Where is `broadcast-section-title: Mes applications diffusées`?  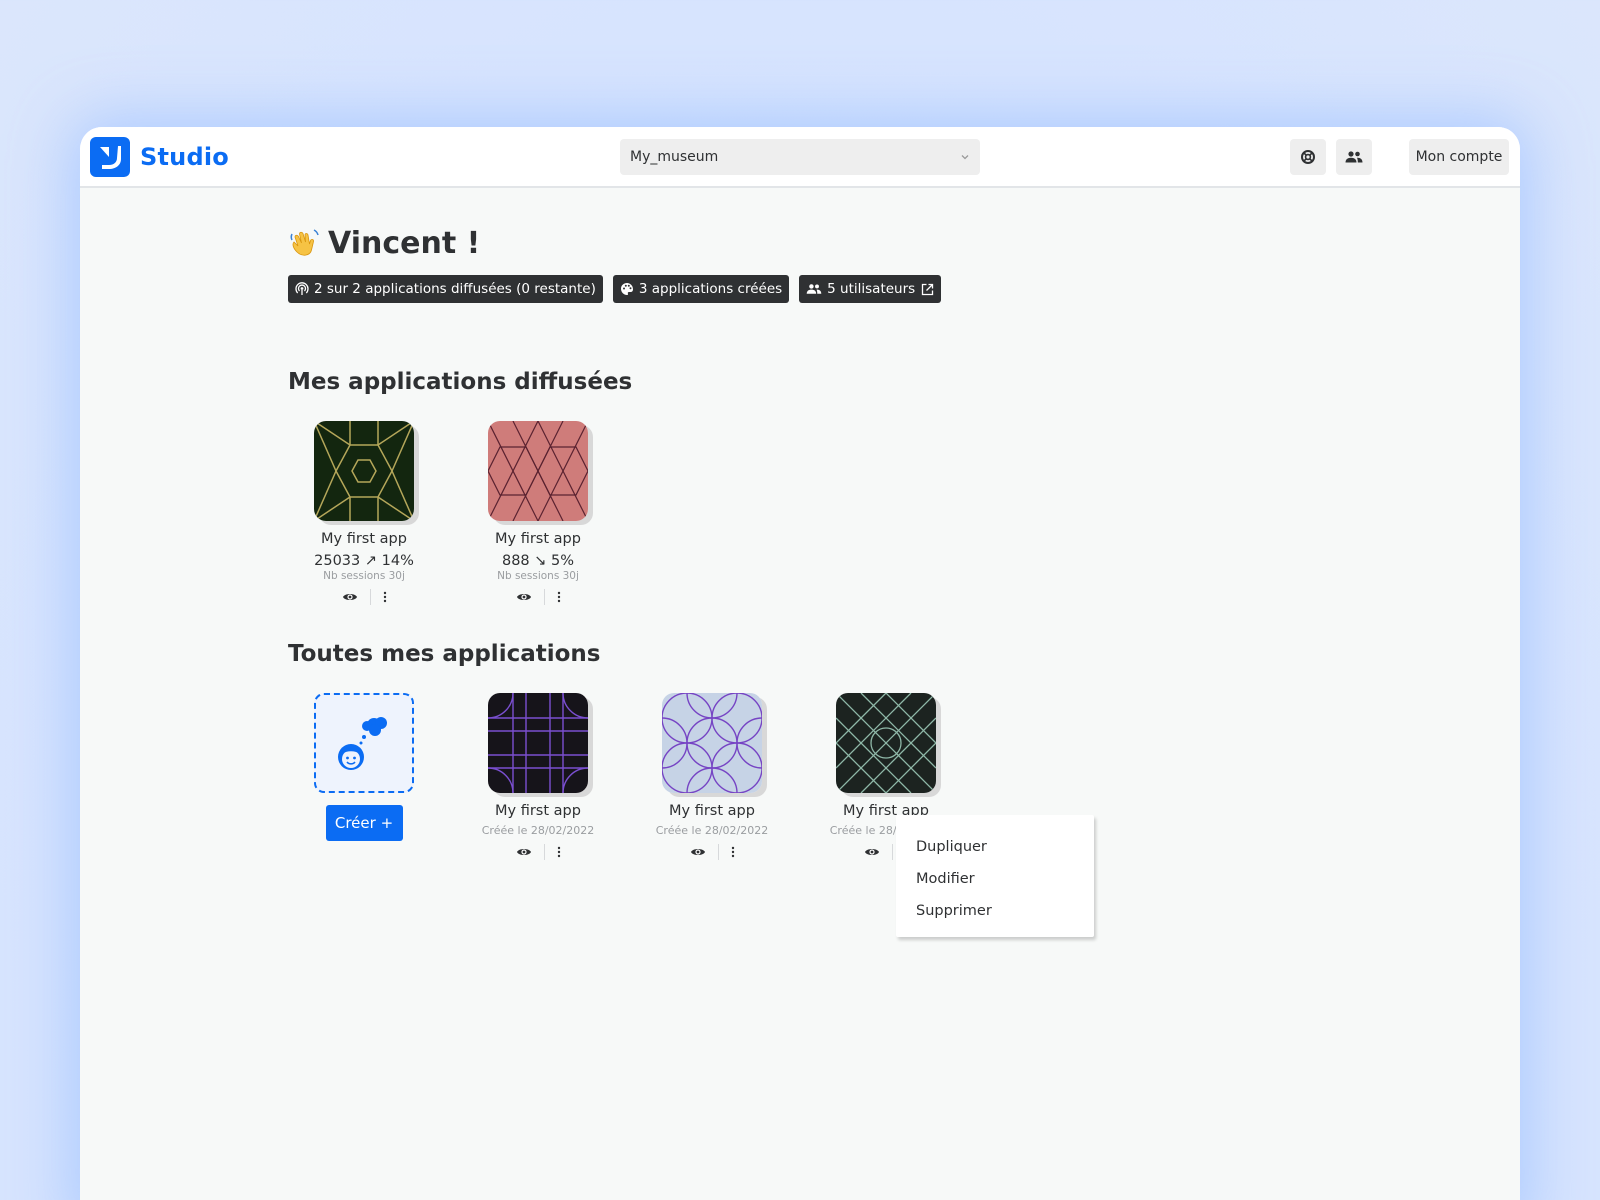 broadcast-section-title: Mes applications diffusées is located at coordinates (460, 382).